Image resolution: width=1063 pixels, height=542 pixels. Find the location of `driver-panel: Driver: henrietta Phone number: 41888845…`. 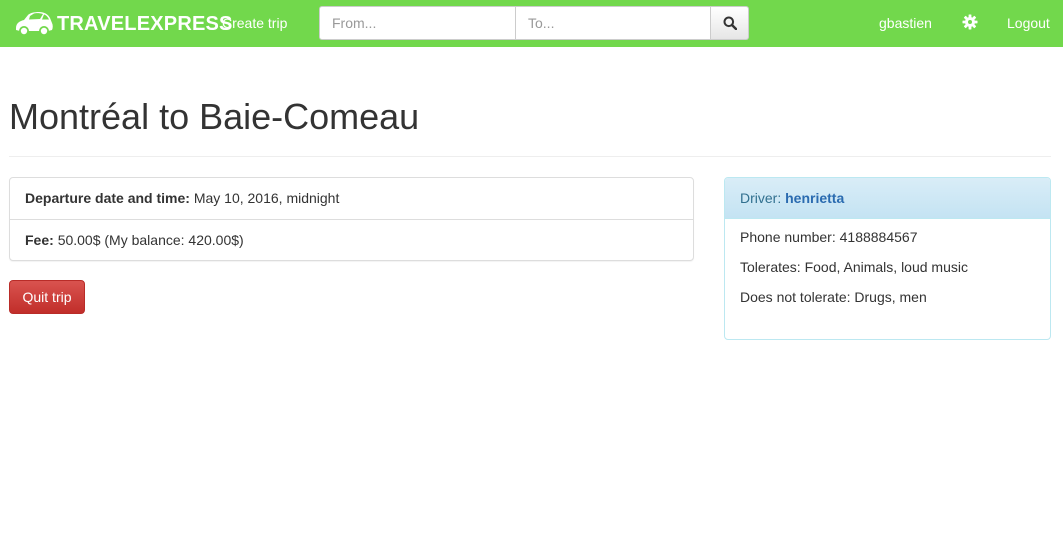

driver-panel: Driver: henrietta Phone number: 41888845… is located at coordinates (887, 258).